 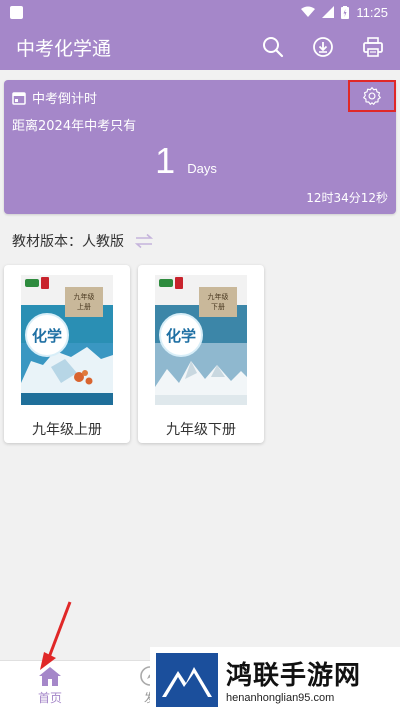 What do you see at coordinates (345, 12) in the screenshot?
I see `battery-icon` at bounding box center [345, 12].